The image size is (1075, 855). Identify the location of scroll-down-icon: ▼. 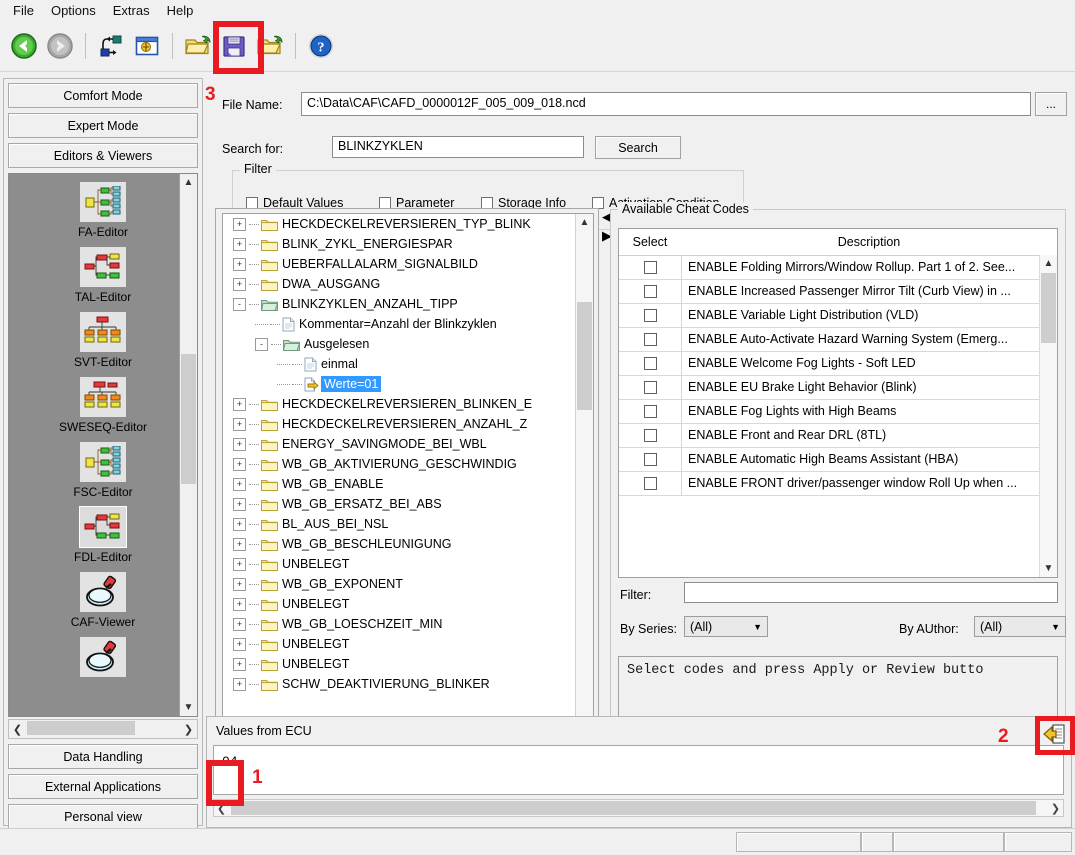
(188, 707).